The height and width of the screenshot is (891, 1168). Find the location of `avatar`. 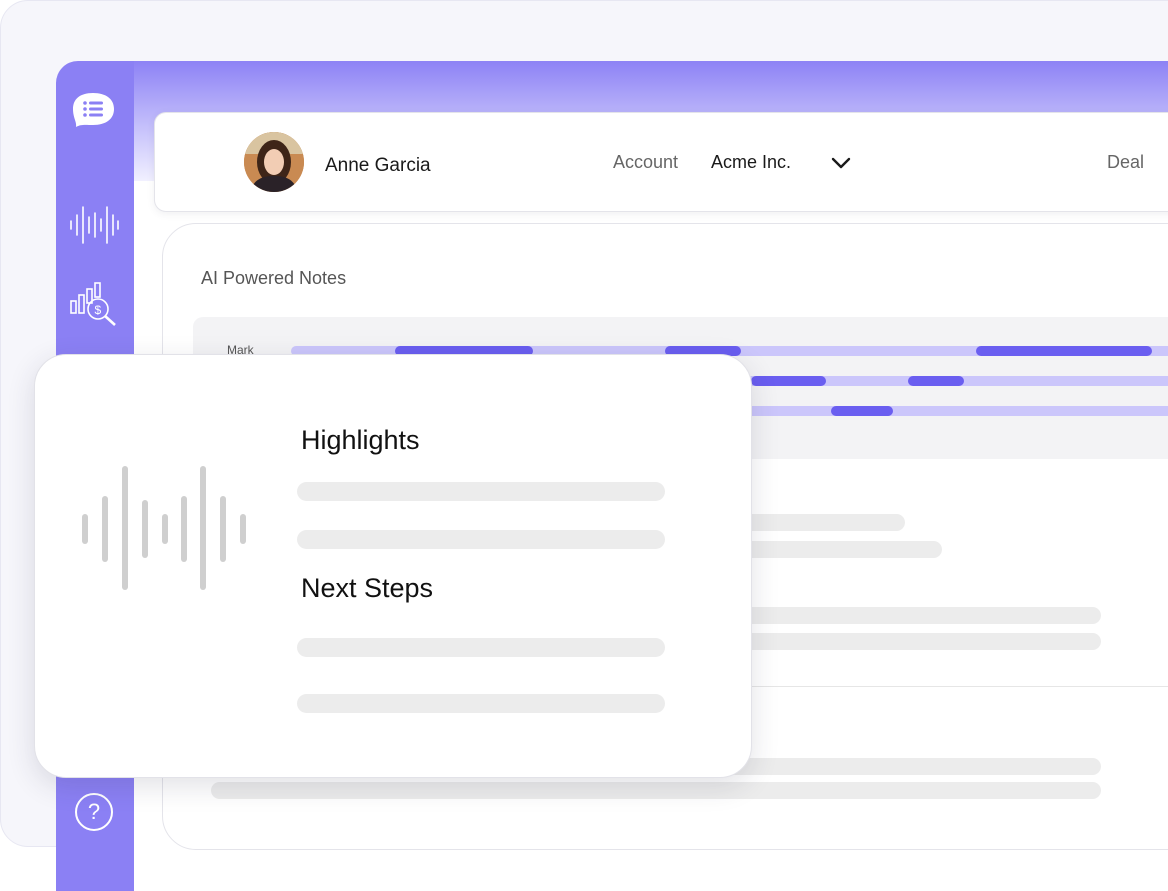

avatar is located at coordinates (274, 162).